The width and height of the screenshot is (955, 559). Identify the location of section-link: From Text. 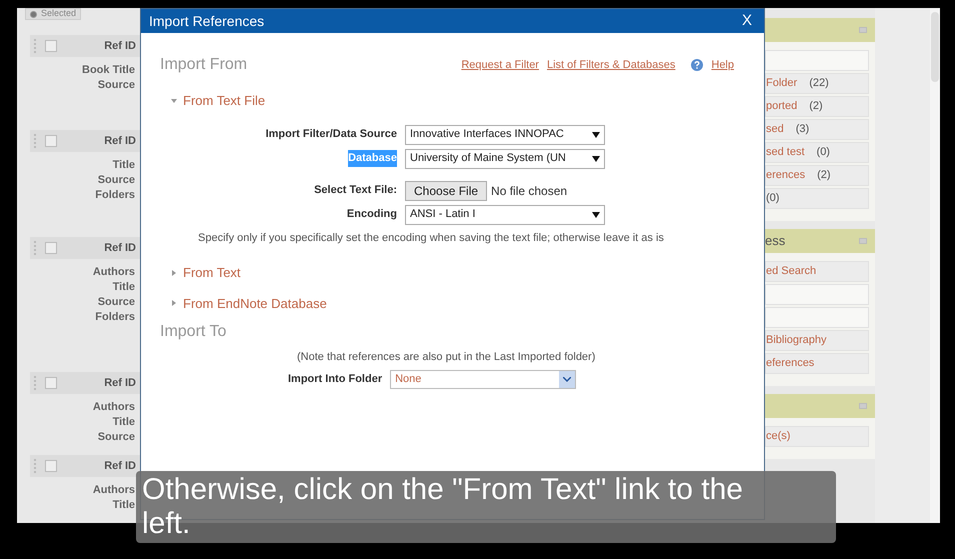
(212, 272).